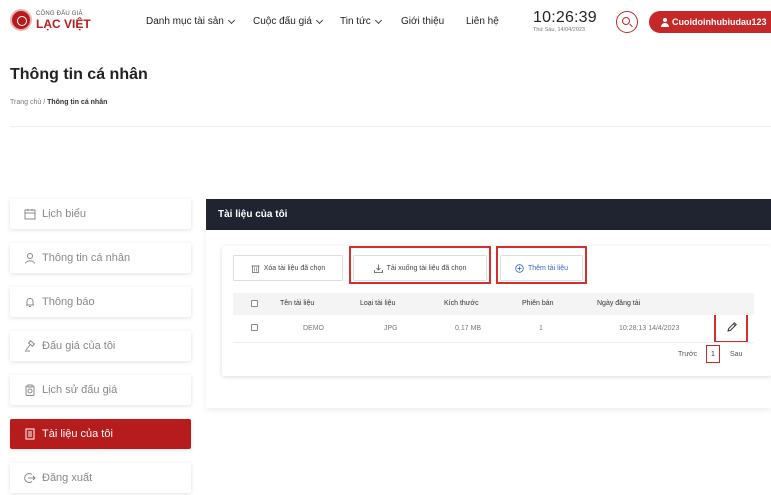 Image resolution: width=771 pixels, height=495 pixels. What do you see at coordinates (63, 23) in the screenshot?
I see `logo-title: LẠC VIỆT` at bounding box center [63, 23].